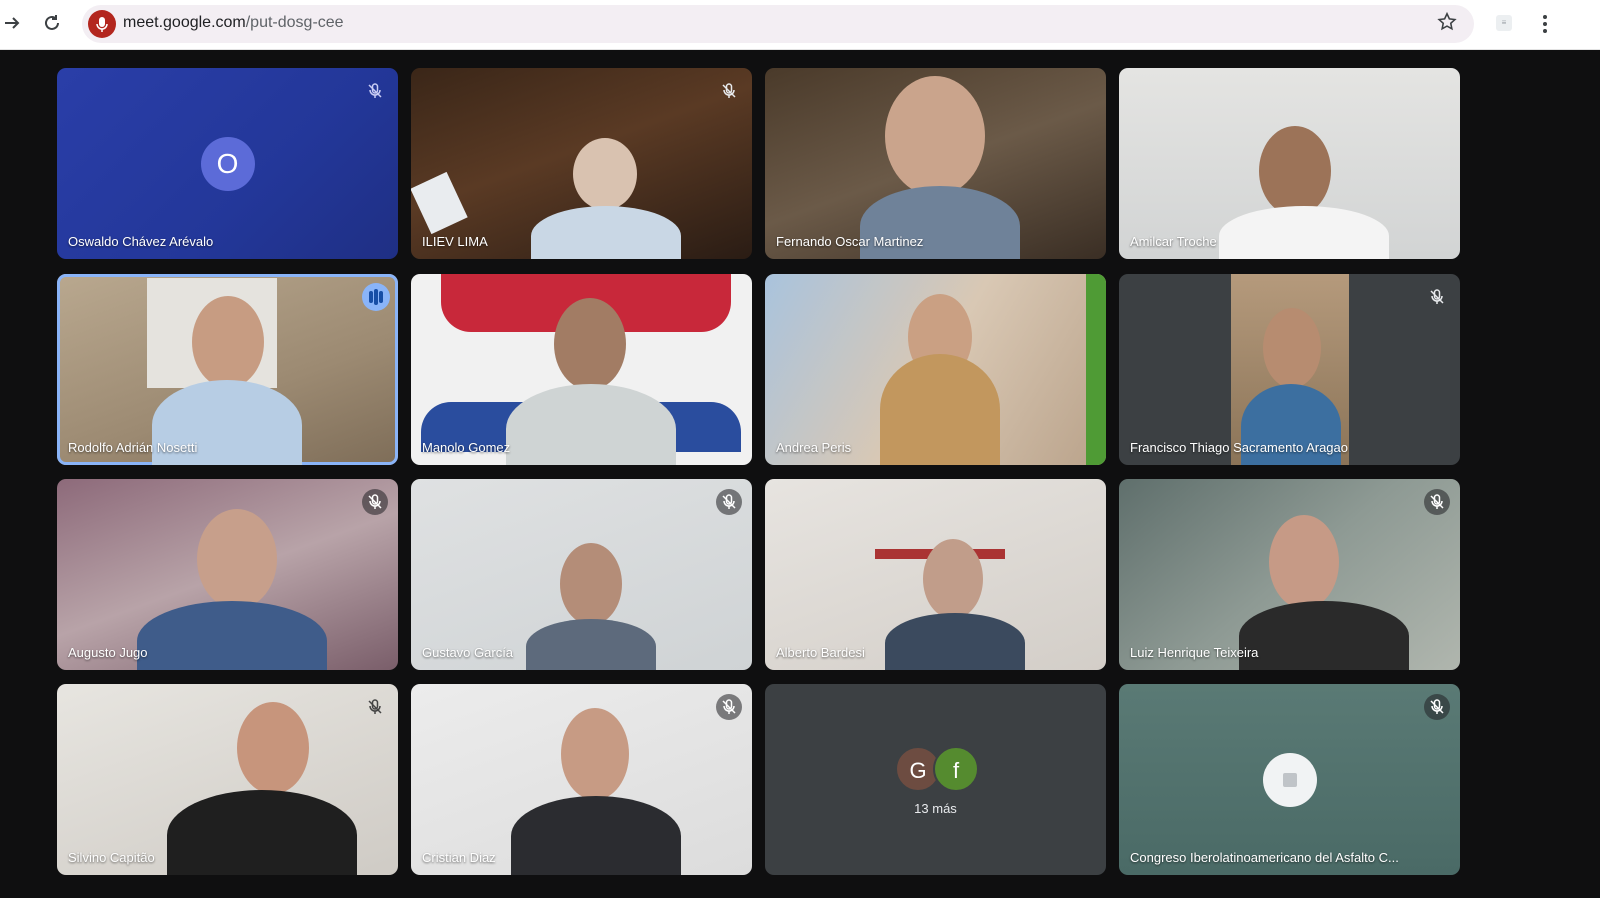 This screenshot has width=1600, height=898. Describe the element at coordinates (1289, 369) in the screenshot. I see `participant-tile: Francisco Thiago Sacramento Aragao` at that location.